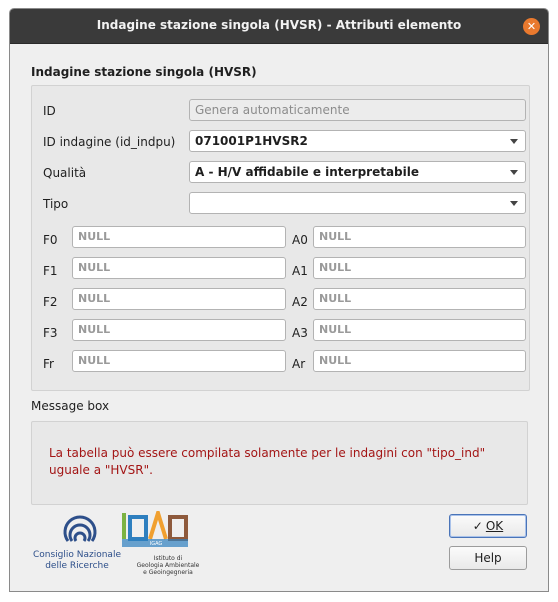 The image size is (558, 602). What do you see at coordinates (477, 526) in the screenshot?
I see `check-icon: ✓` at bounding box center [477, 526].